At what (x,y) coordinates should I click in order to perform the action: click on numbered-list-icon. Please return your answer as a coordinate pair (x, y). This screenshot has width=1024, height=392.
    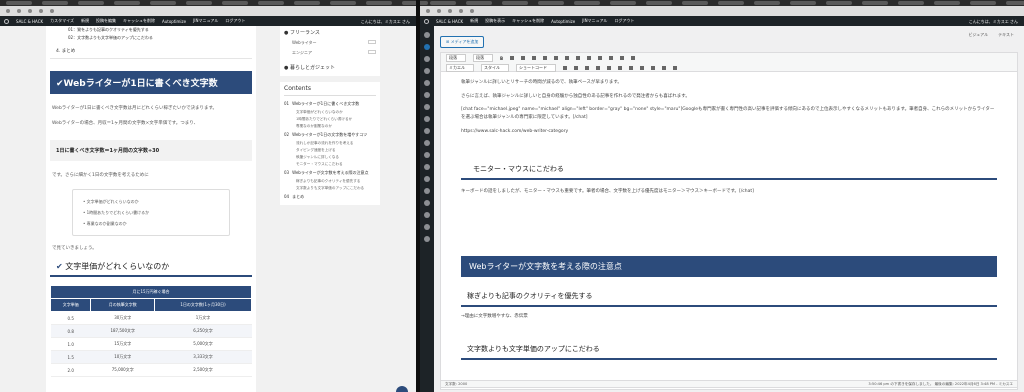
    Looking at the image, I should click on (534, 58).